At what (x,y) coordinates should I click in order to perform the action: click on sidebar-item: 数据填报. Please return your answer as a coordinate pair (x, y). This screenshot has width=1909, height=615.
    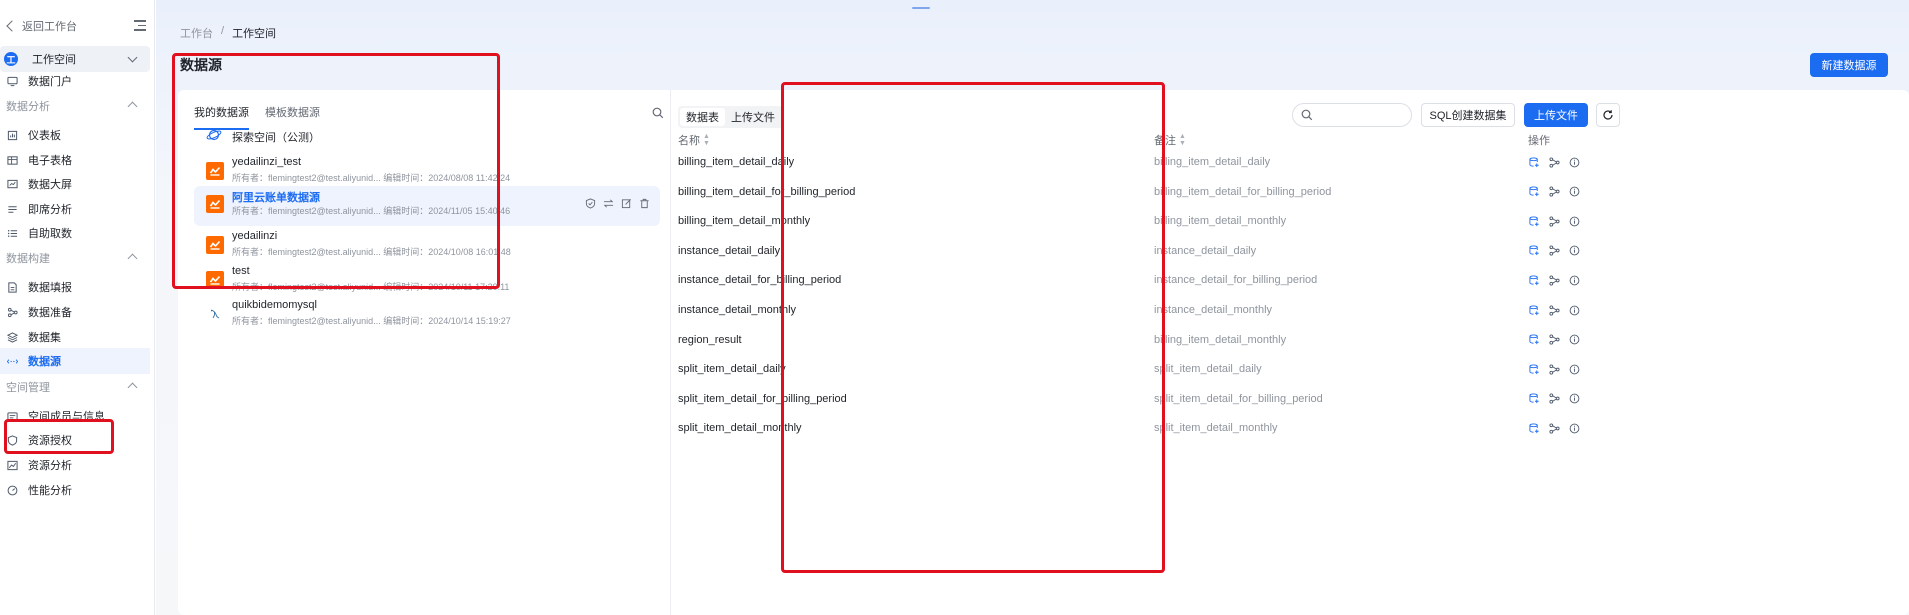
    Looking at the image, I should click on (75, 287).